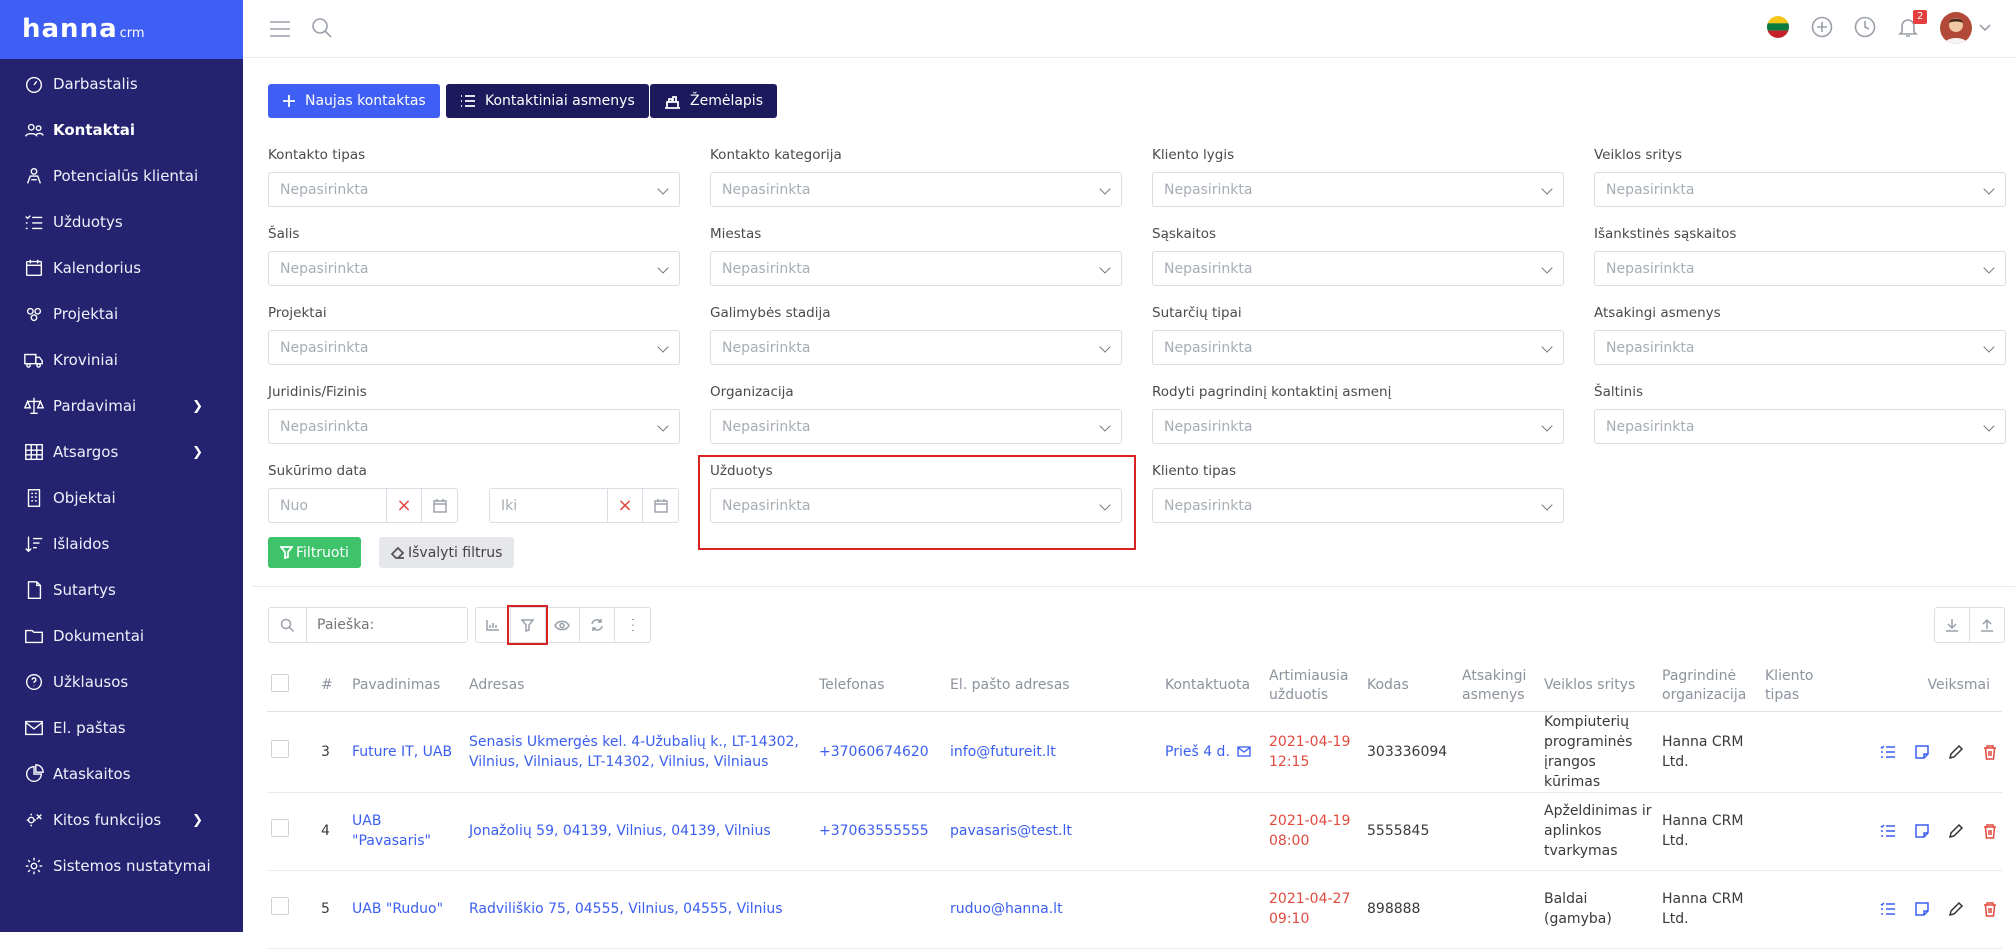 Image resolution: width=2015 pixels, height=949 pixels. What do you see at coordinates (332, 686) in the screenshot?
I see `column-header: #` at bounding box center [332, 686].